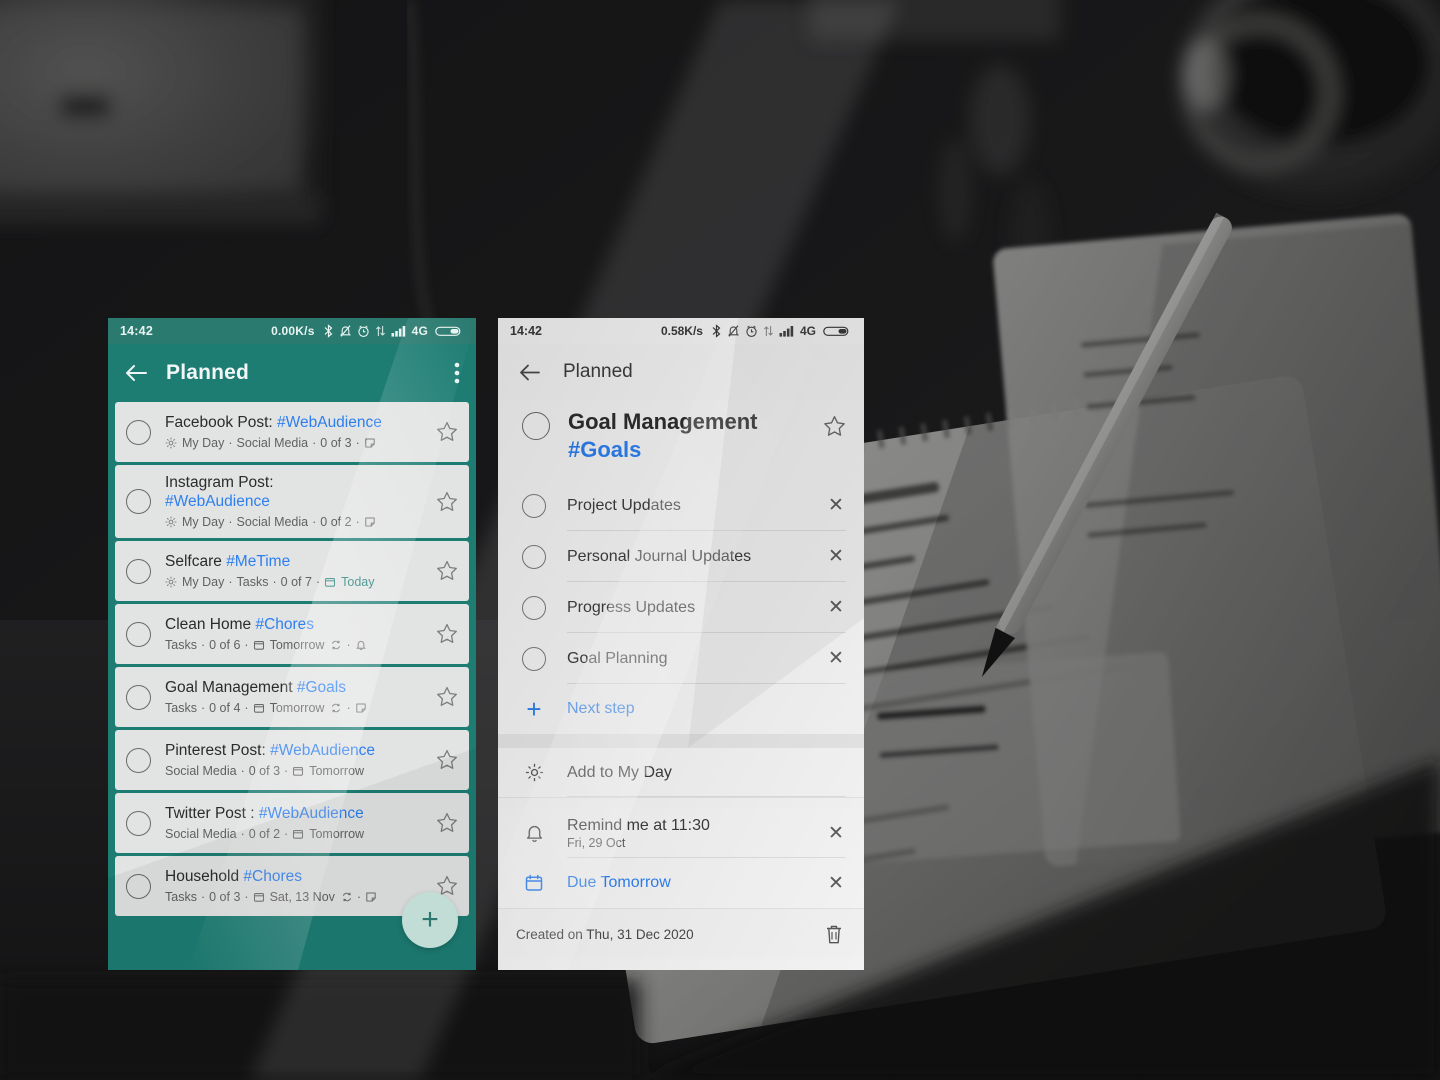  I want to click on task-footer: Created on Thu, 31 Dec 2020, so click(681, 934).